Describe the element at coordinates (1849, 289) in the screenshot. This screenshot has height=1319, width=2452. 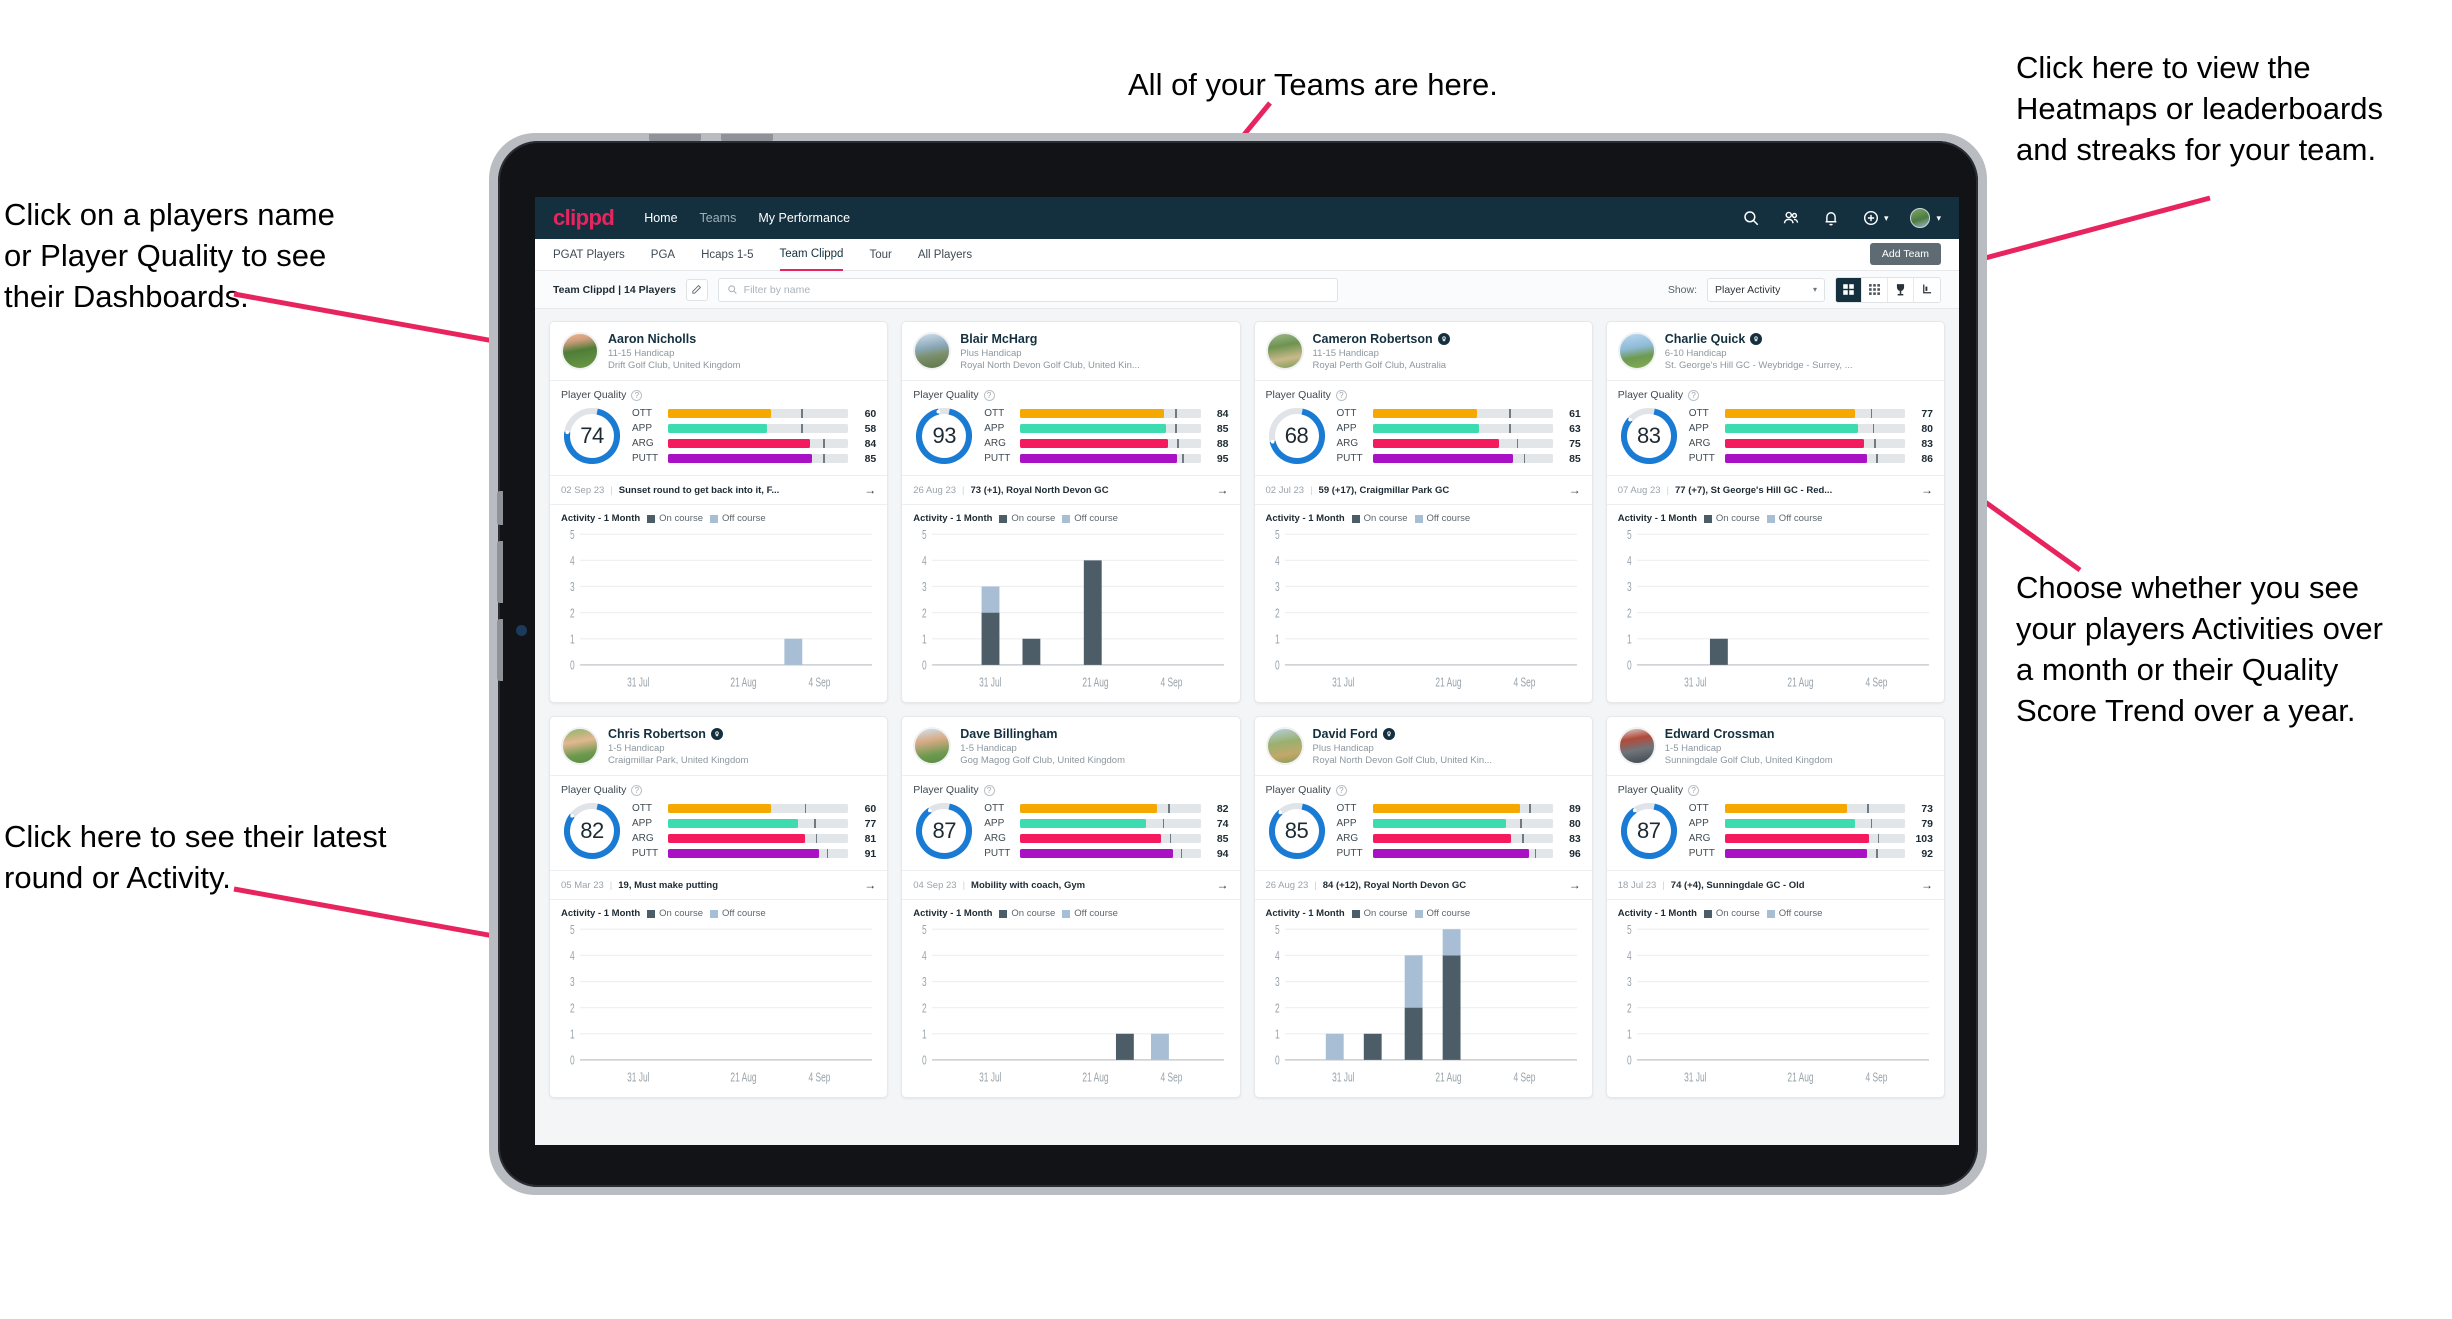
I see `grid-large-view-button` at that location.